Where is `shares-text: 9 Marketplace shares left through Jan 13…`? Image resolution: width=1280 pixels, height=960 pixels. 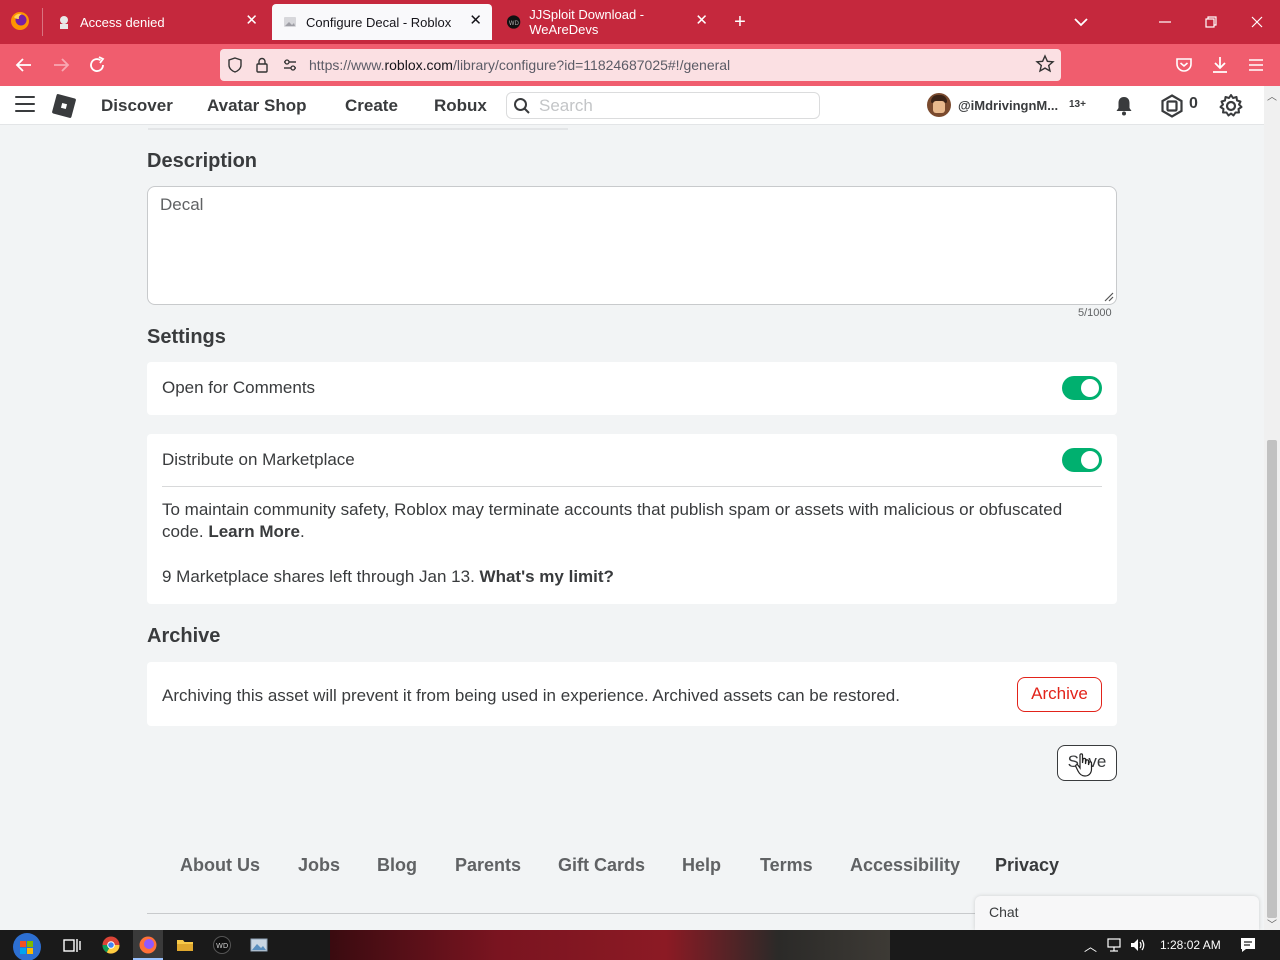
shares-text: 9 Marketplace shares left through Jan 13… is located at coordinates (318, 576).